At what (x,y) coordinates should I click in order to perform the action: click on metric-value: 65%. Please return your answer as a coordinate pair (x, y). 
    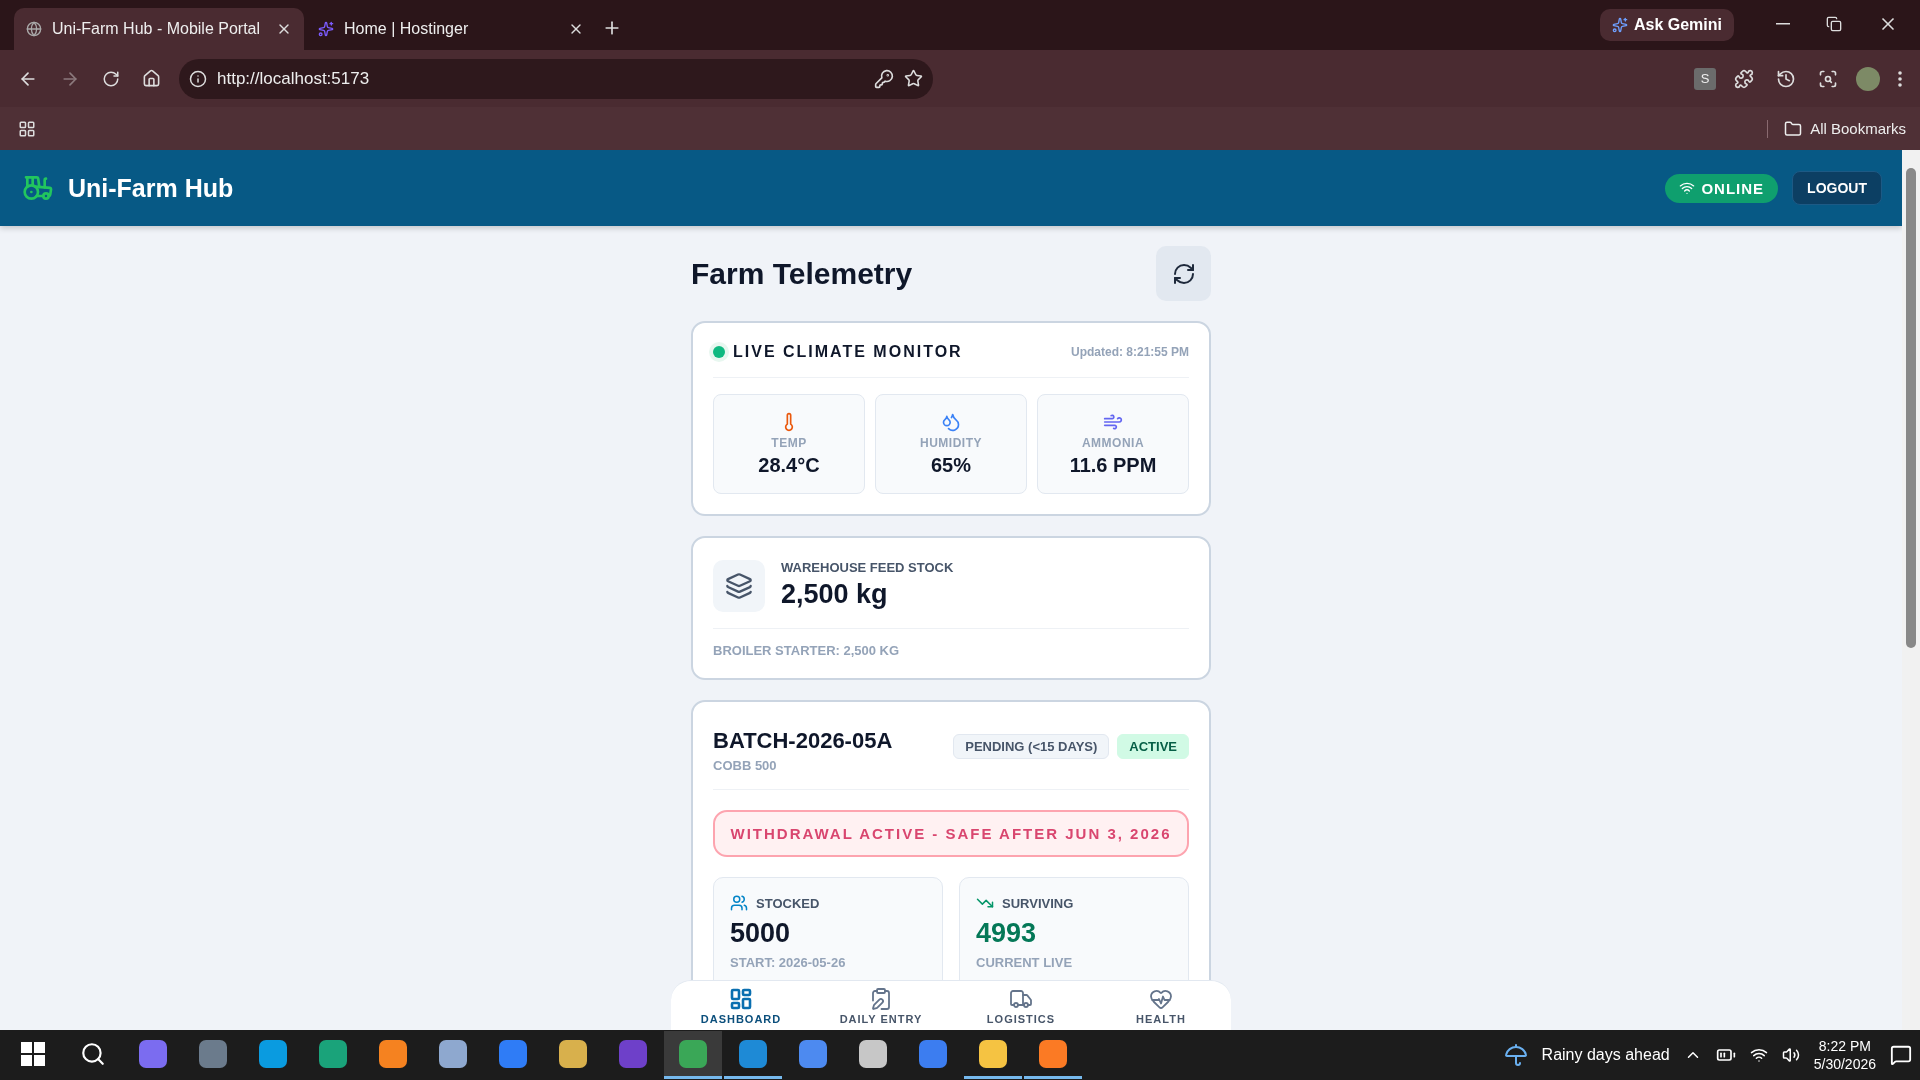
    Looking at the image, I should click on (951, 465).